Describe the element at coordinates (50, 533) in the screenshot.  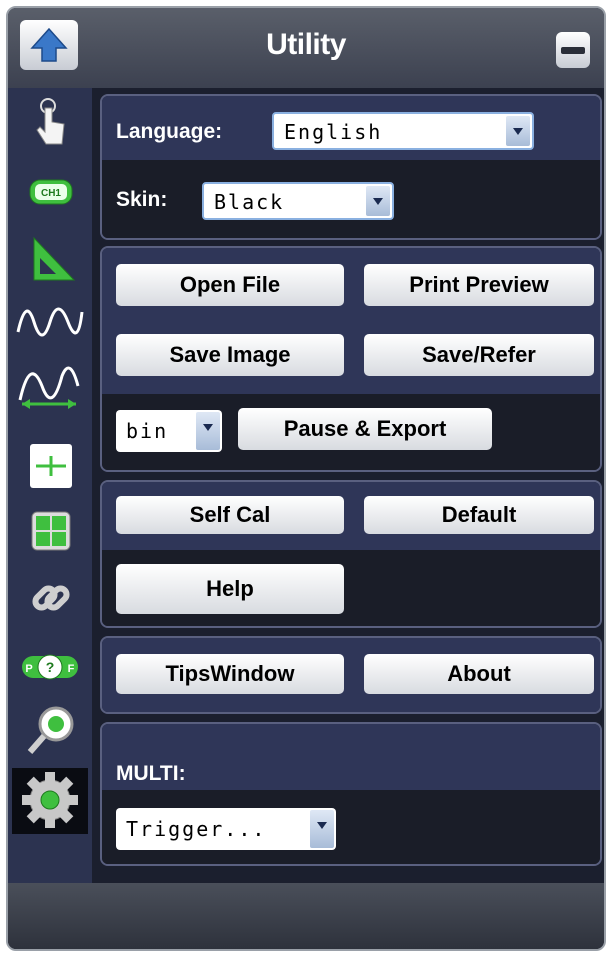
I see `calculator-icon` at that location.